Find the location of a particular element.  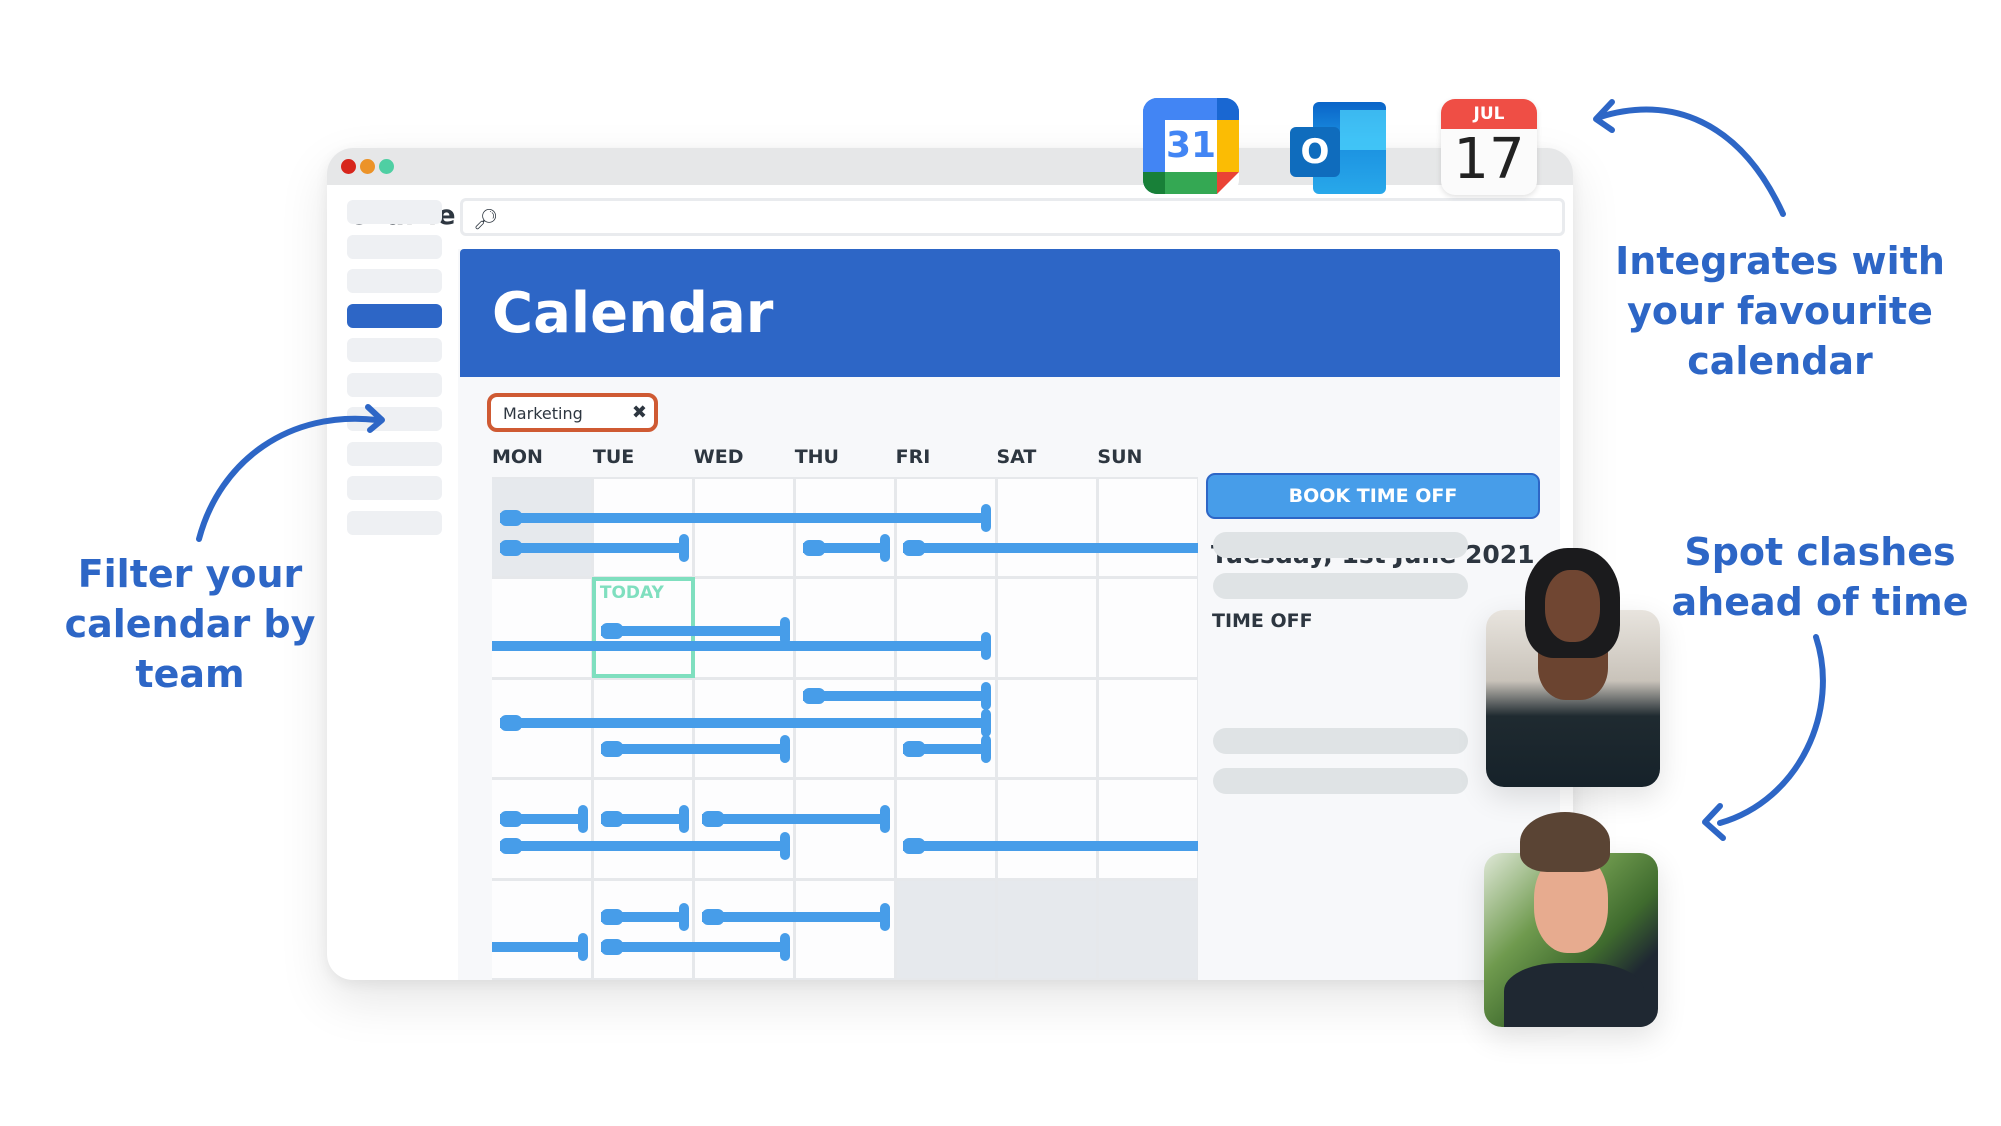

integrates-arrow is located at coordinates (1691, 161).